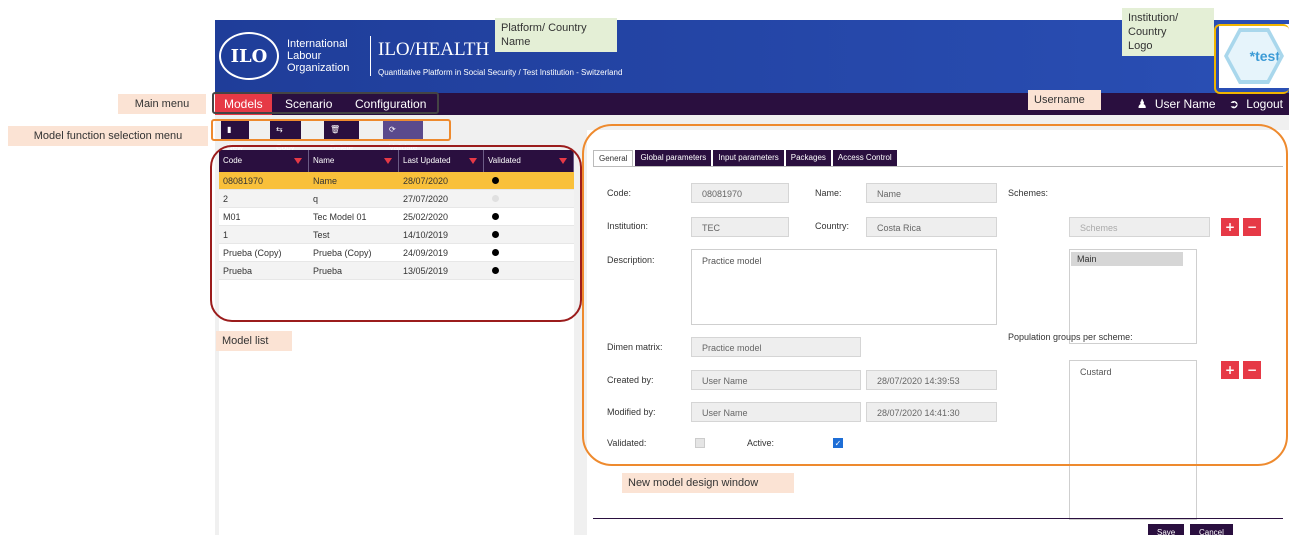 The width and height of the screenshot is (1289, 535). Describe the element at coordinates (396, 217) in the screenshot. I see `table-row: M01 Tec Model 01 25/02/2020` at that location.